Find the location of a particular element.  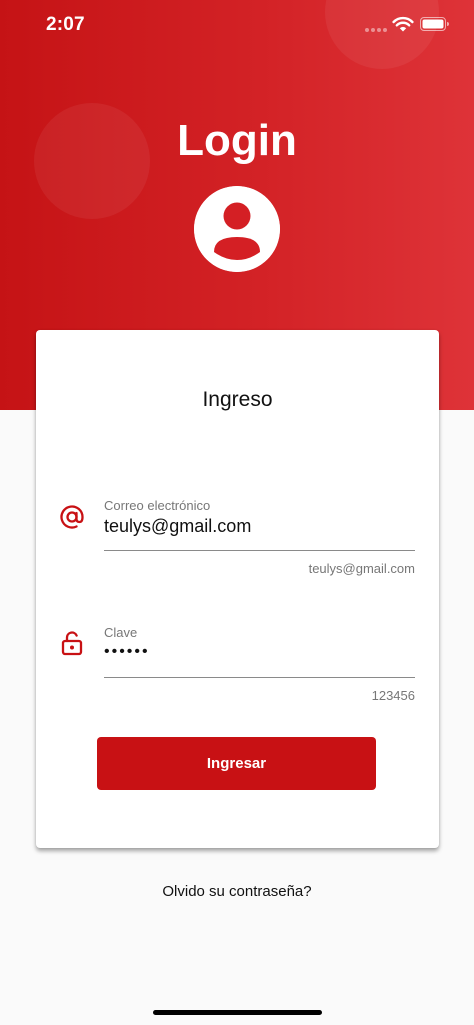

wifi-icon is located at coordinates (403, 24).